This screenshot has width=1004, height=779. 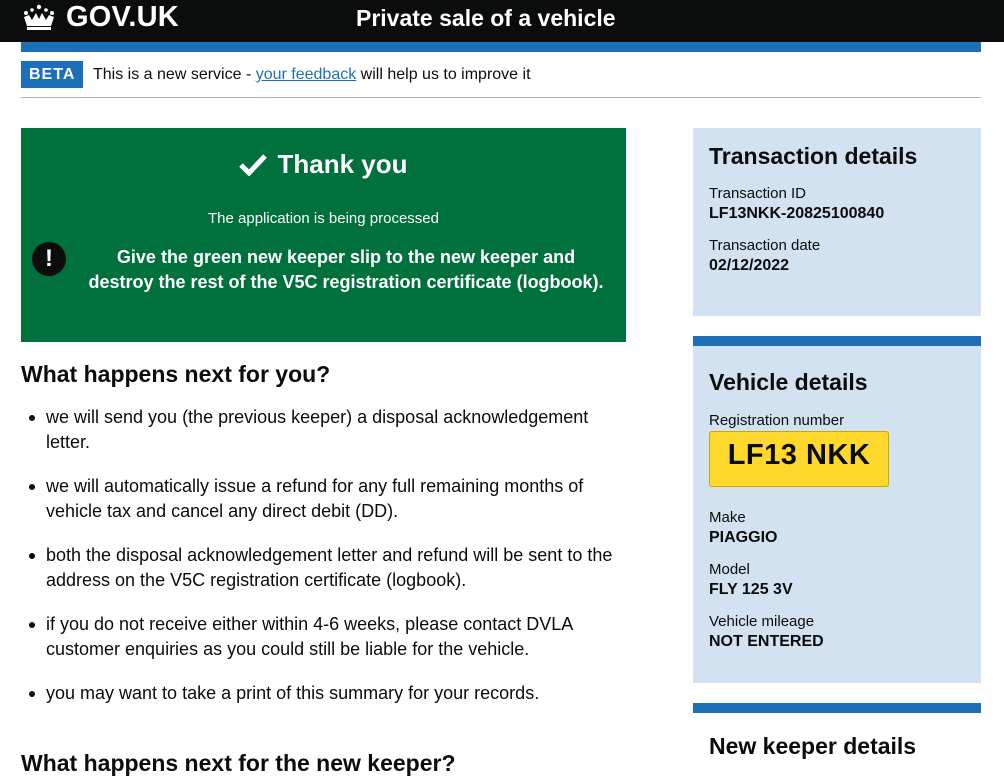 I want to click on model-value: FLY 125 3V, so click(x=751, y=589).